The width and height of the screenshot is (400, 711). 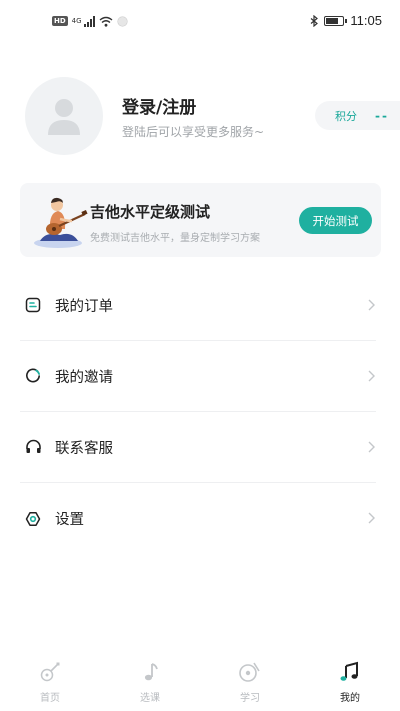 I want to click on points-label: 积分, so click(x=346, y=116).